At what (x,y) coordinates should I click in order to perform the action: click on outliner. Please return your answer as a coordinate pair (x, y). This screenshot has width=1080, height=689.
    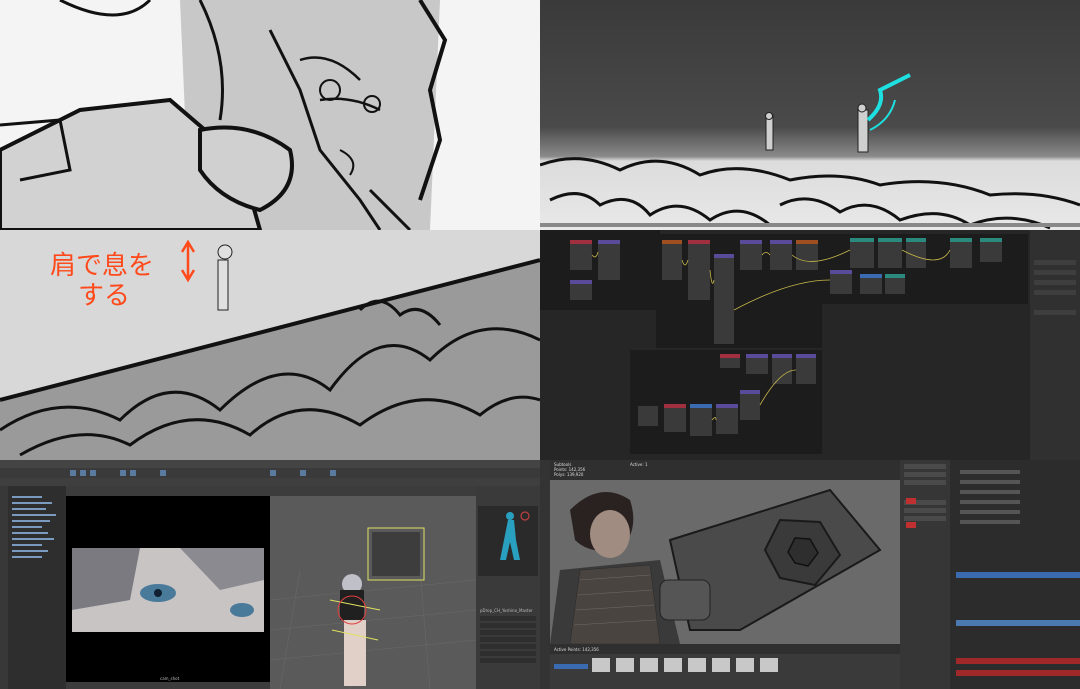
    Looking at the image, I should click on (37, 587).